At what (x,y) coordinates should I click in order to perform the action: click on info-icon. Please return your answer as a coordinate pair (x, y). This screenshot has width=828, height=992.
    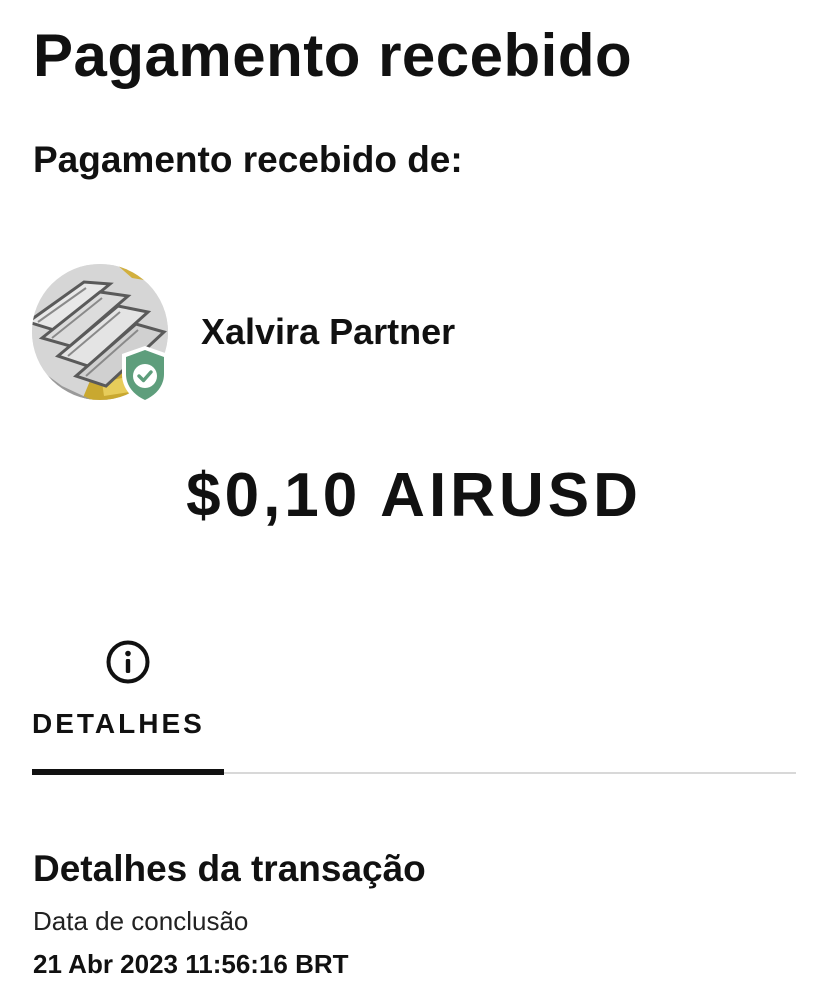
    Looking at the image, I should click on (128, 662).